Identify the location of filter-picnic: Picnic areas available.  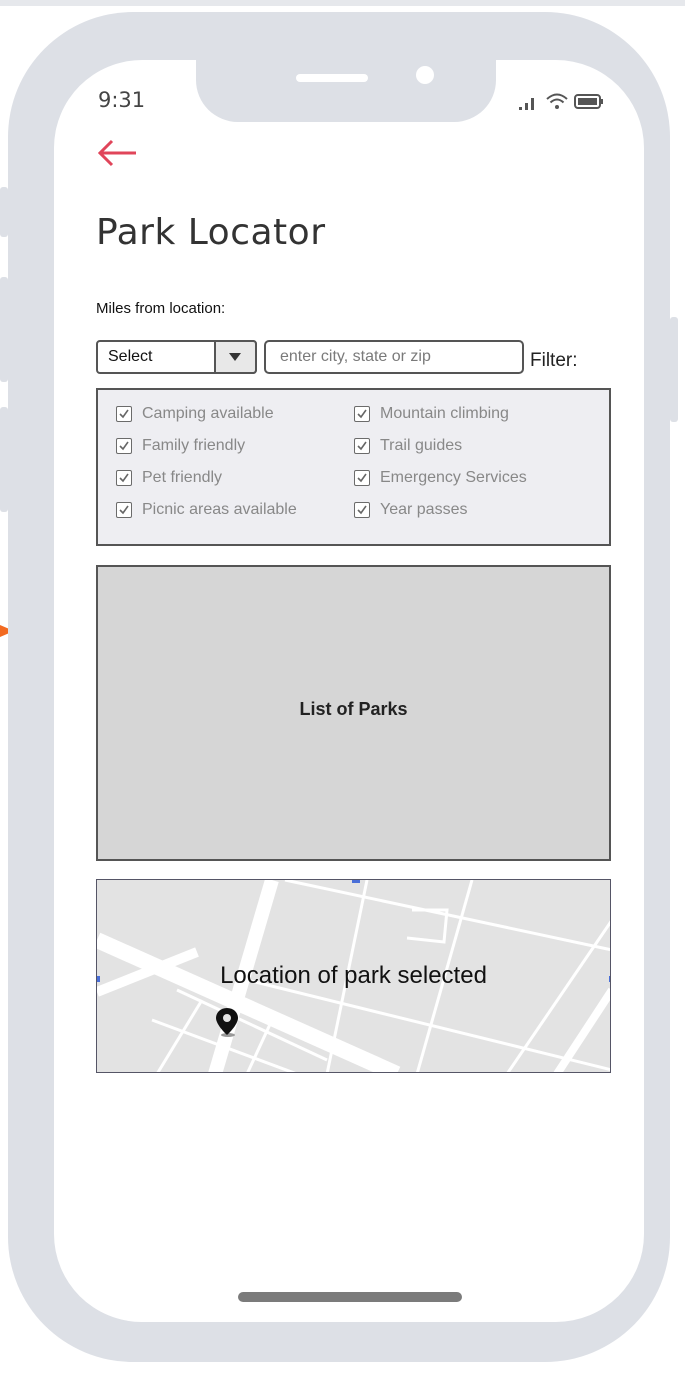
(206, 510).